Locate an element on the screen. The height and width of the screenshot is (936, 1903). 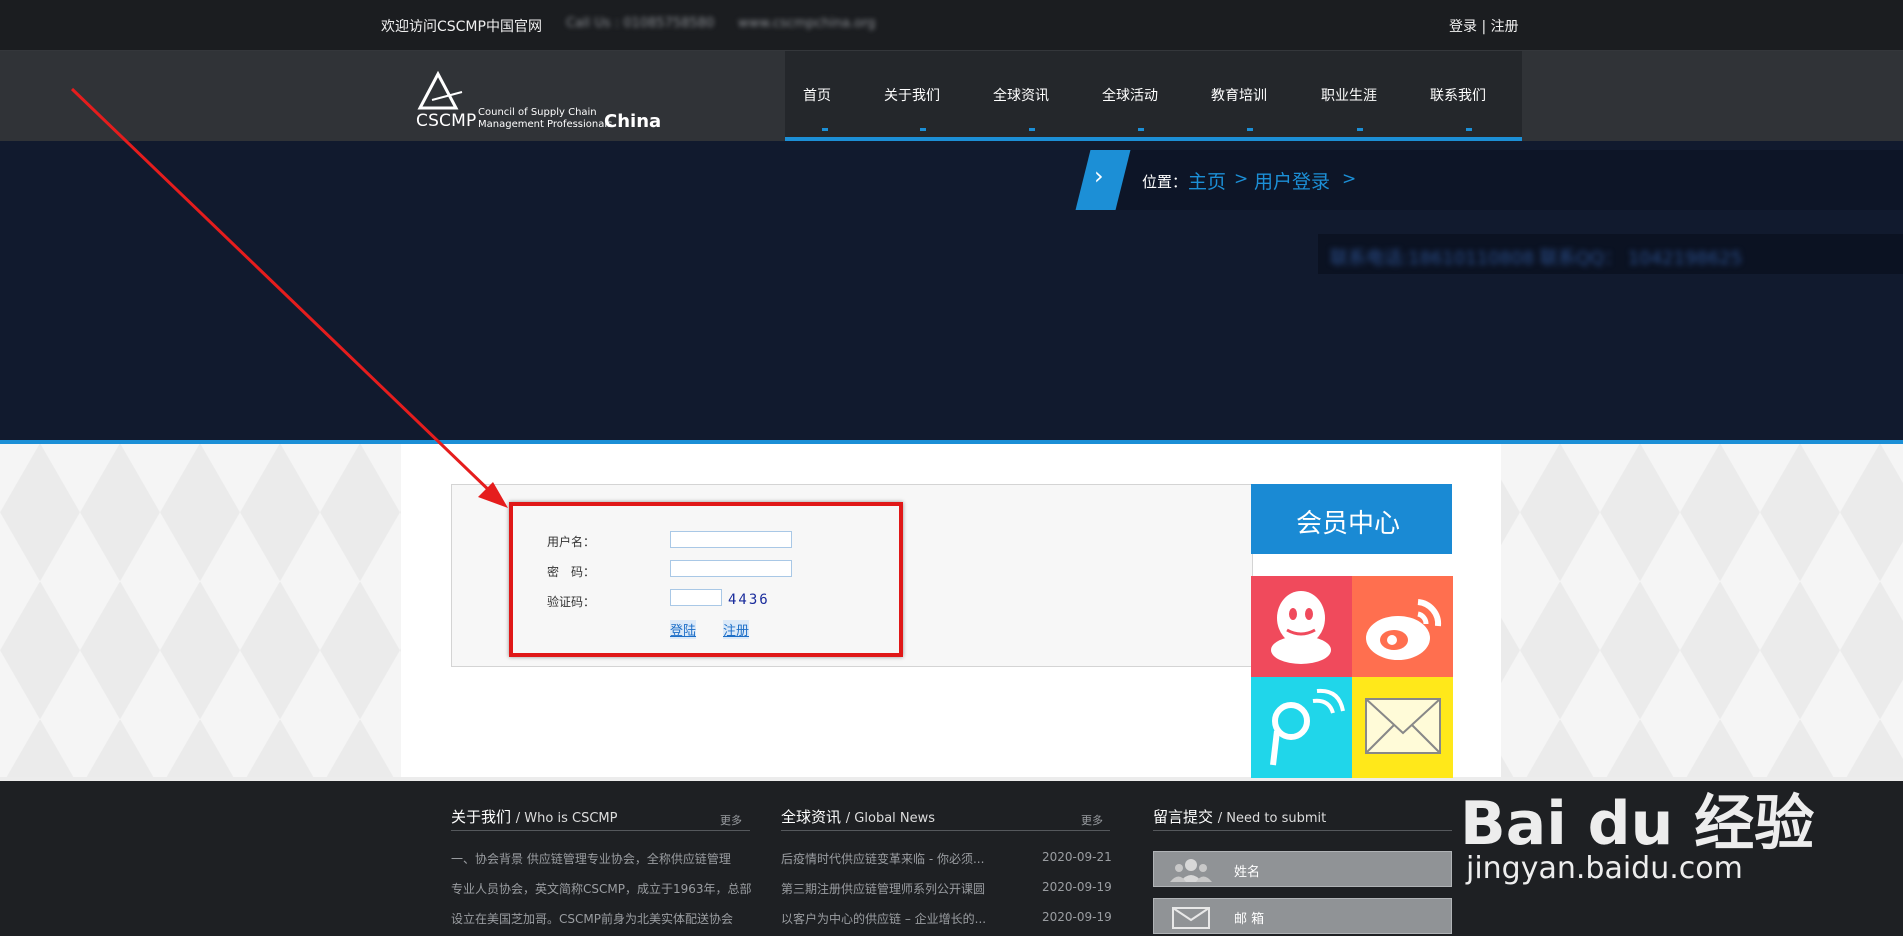
users-icon is located at coordinates (1191, 870).